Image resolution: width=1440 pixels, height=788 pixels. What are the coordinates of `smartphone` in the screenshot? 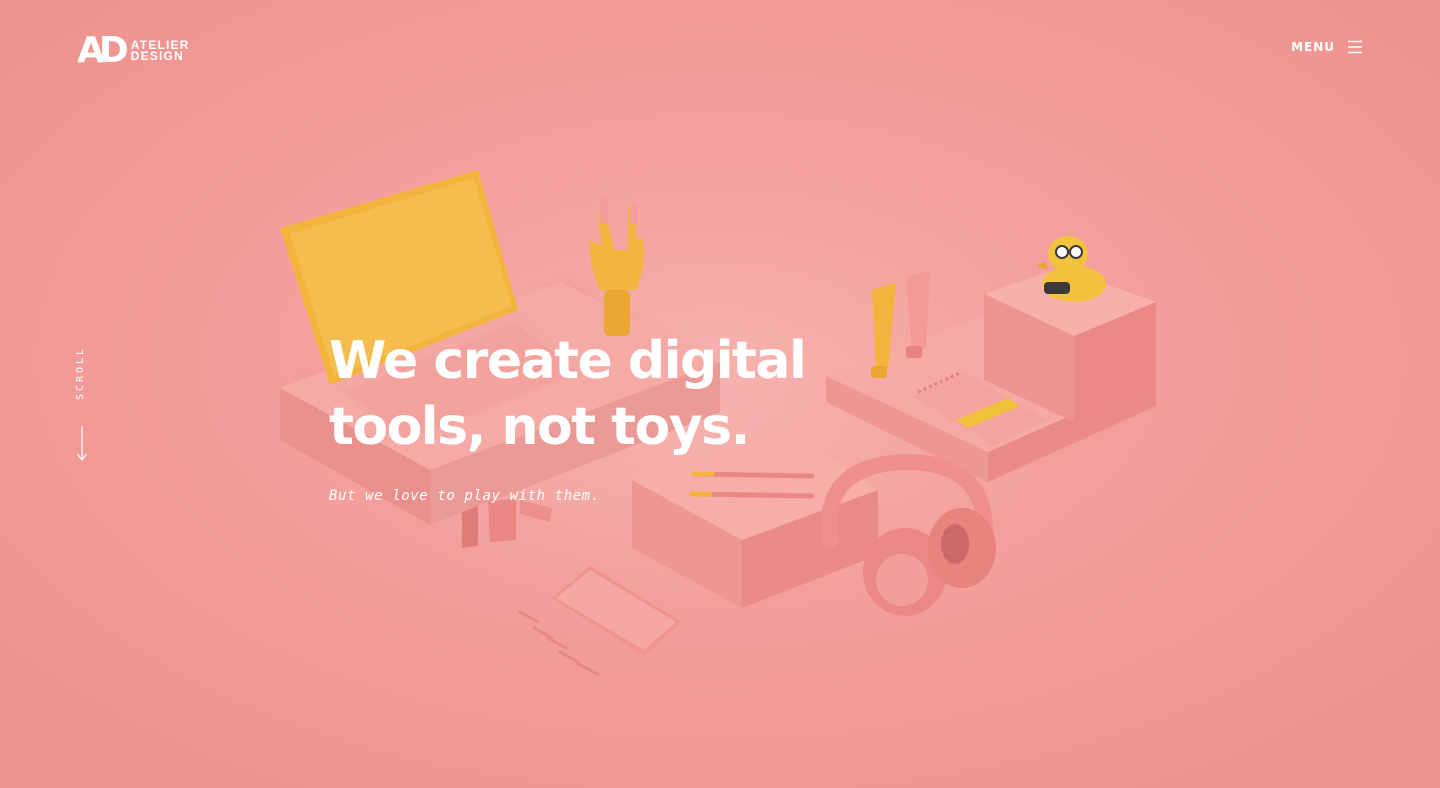 It's located at (617, 611).